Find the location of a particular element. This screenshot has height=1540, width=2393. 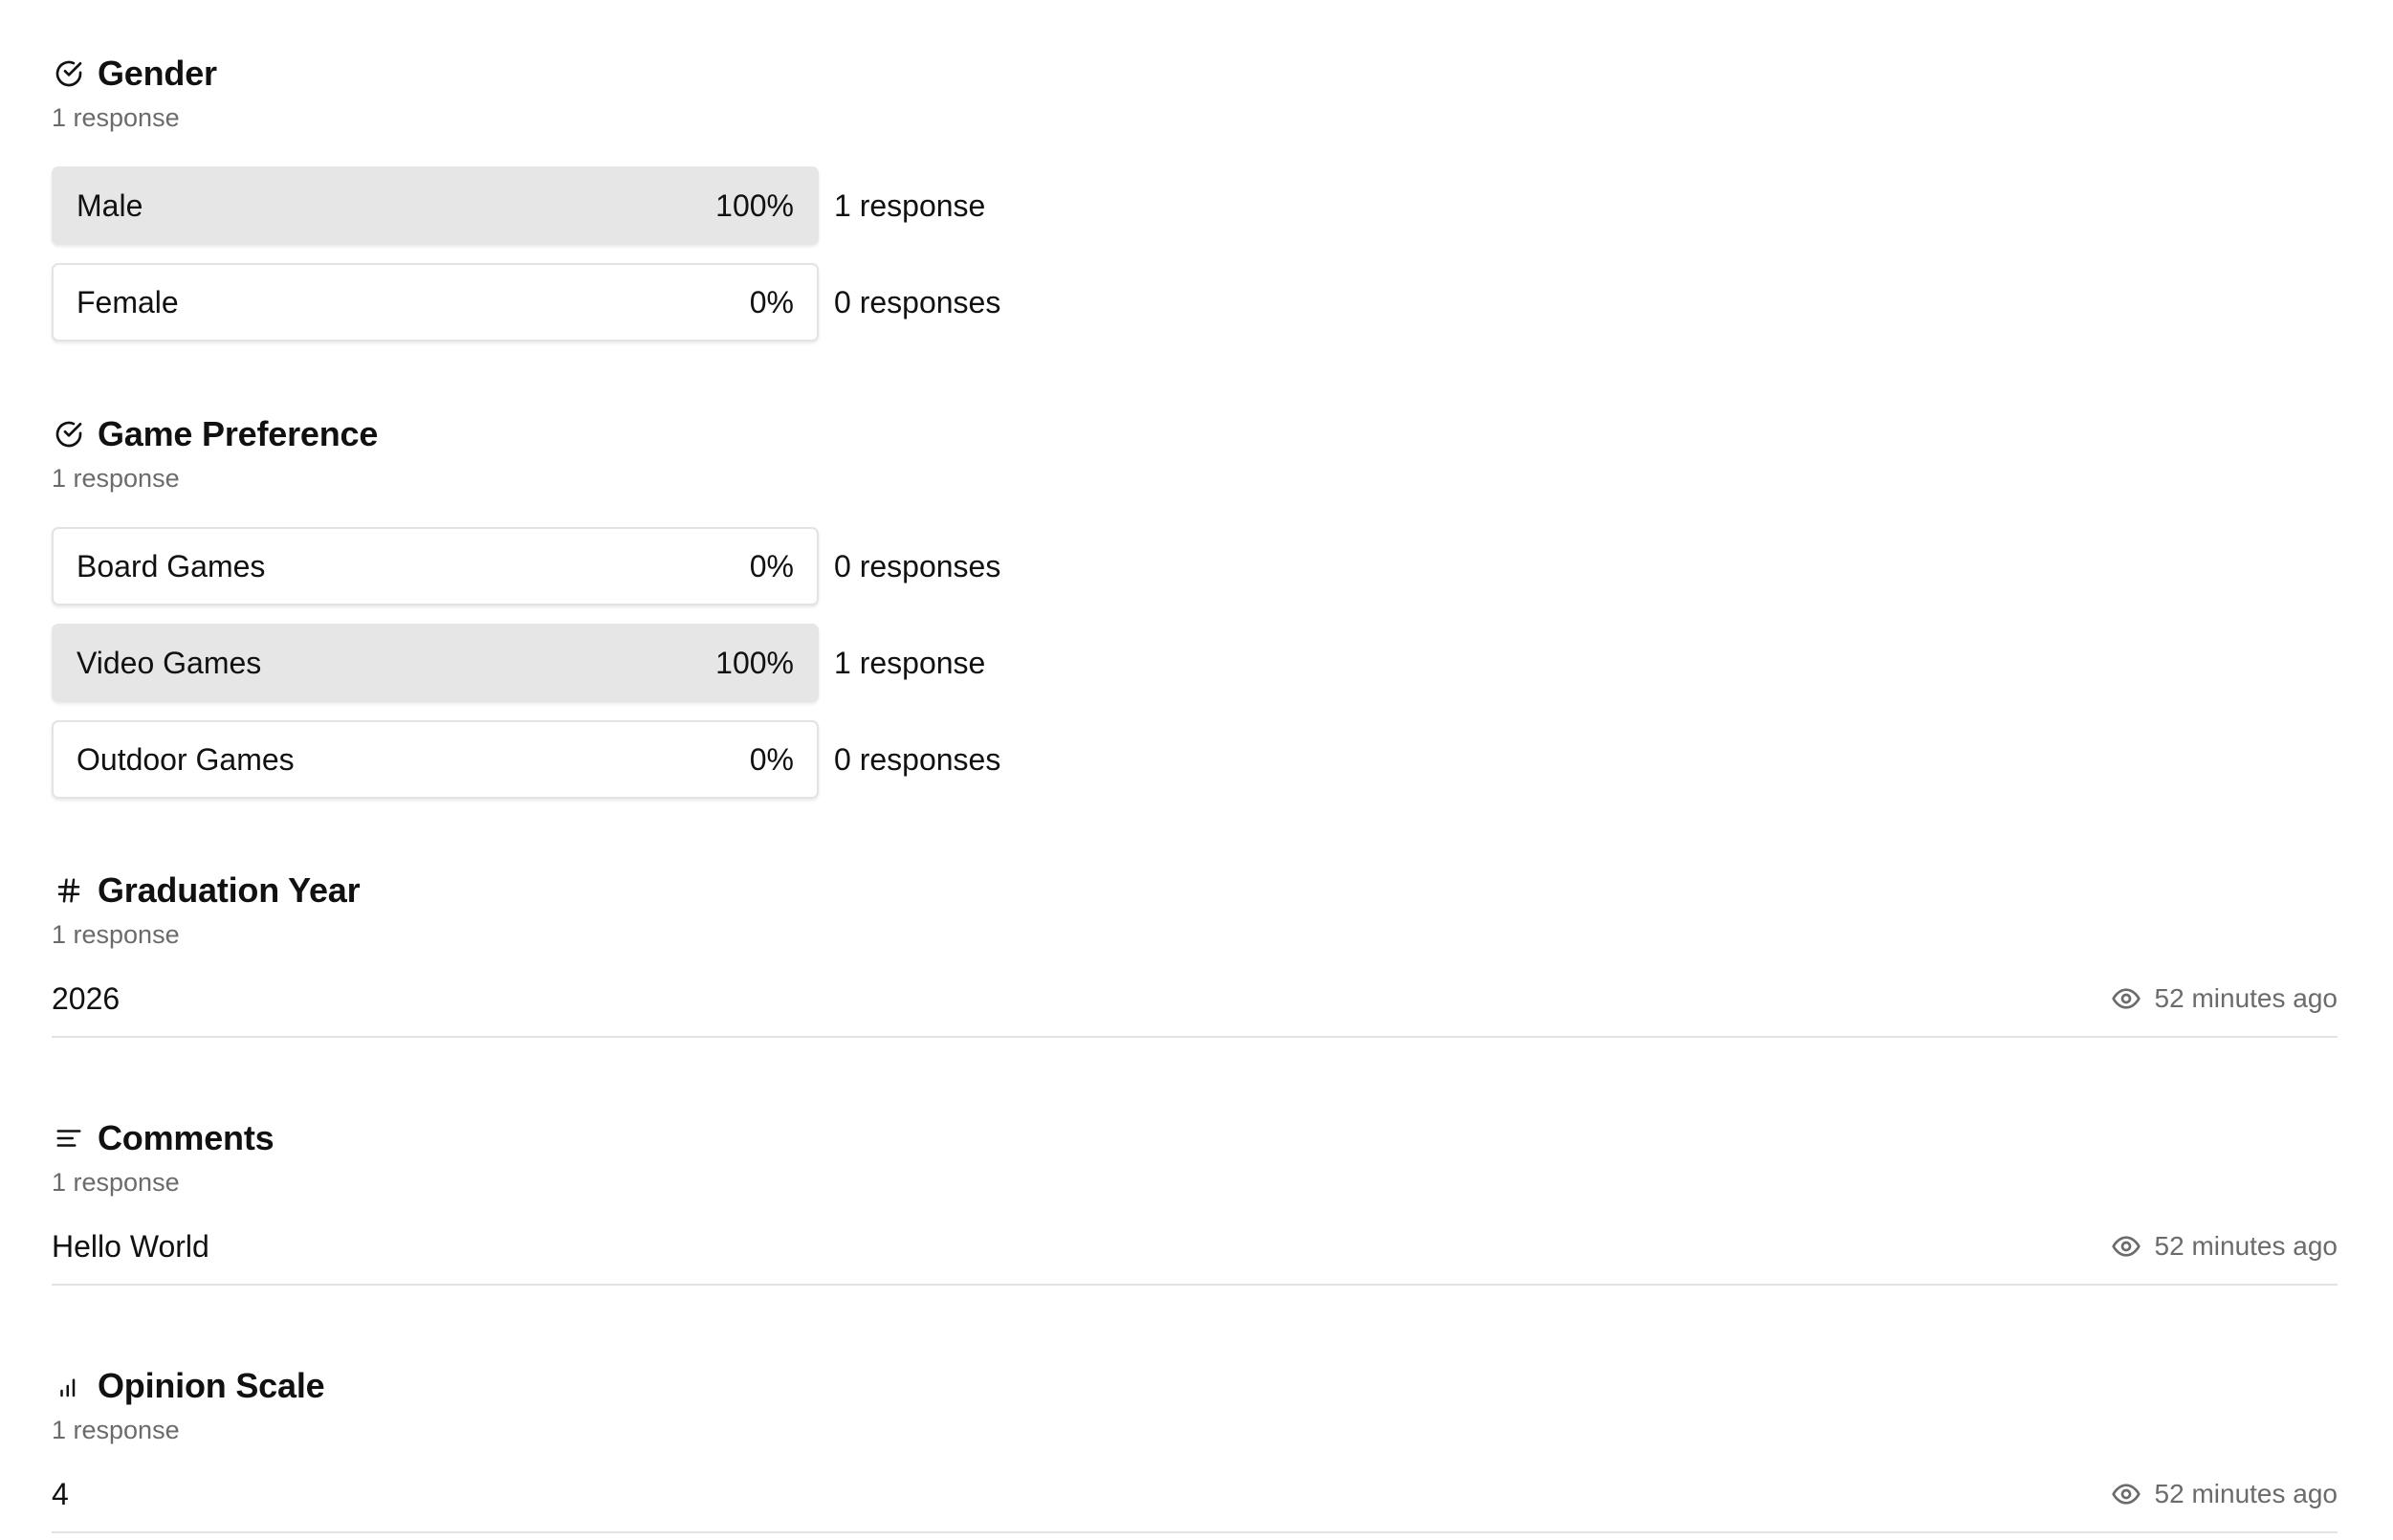

option-row: Outdoor Games 0% 0 responses is located at coordinates (526, 759).